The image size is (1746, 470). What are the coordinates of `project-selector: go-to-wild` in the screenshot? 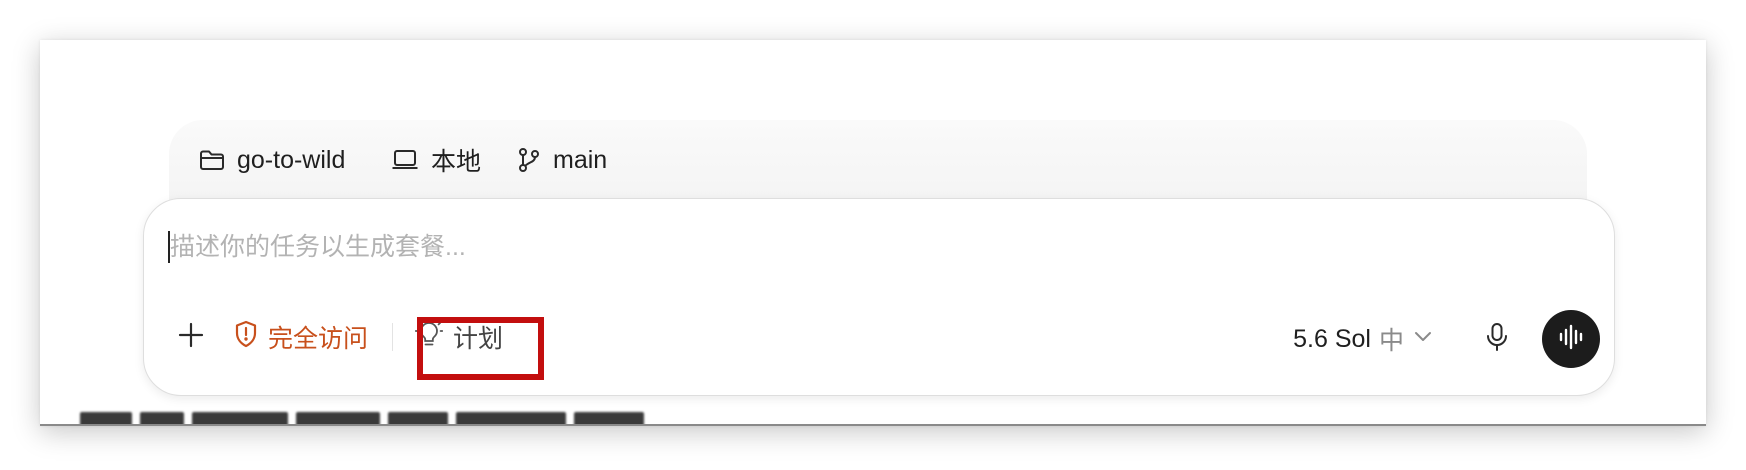 It's located at (272, 160).